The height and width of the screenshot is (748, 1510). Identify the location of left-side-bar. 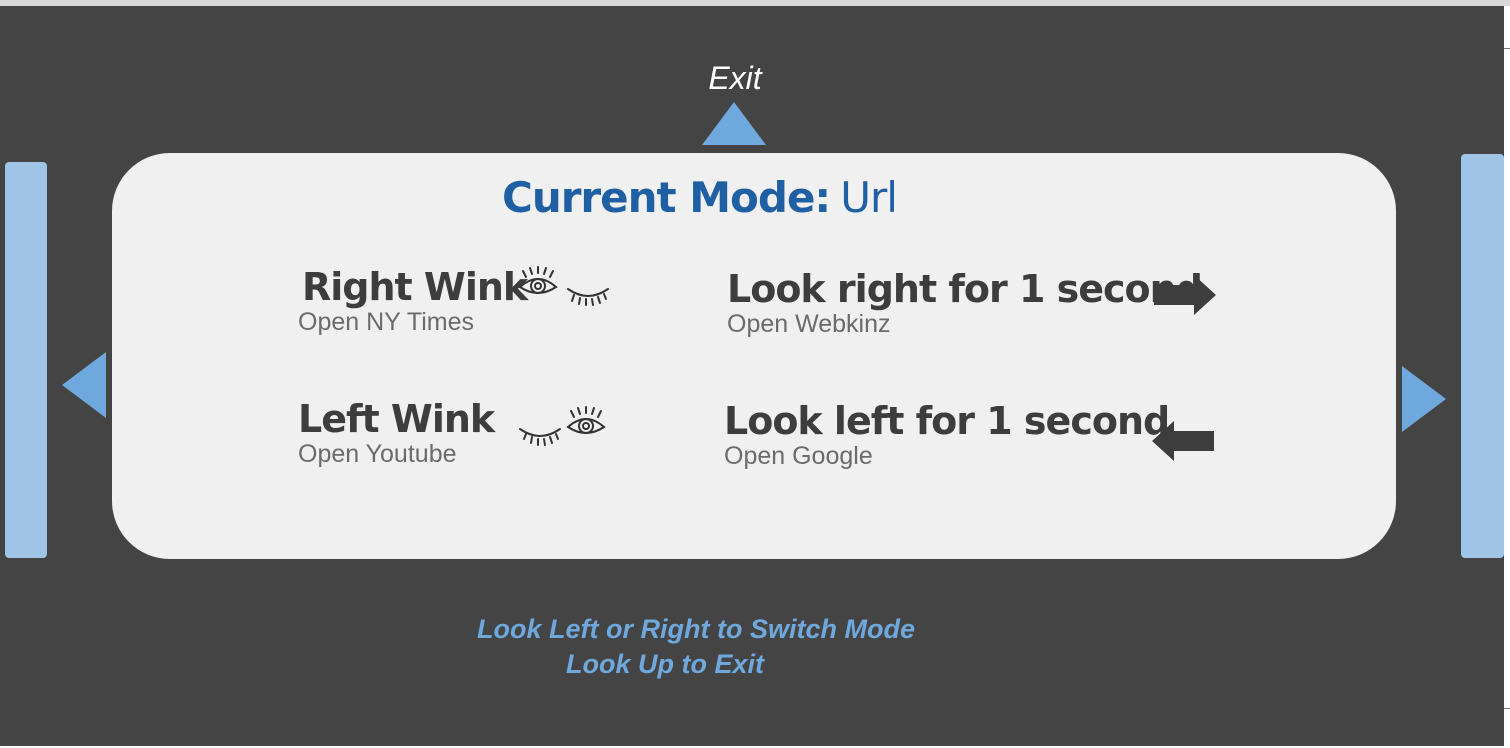
(26, 360).